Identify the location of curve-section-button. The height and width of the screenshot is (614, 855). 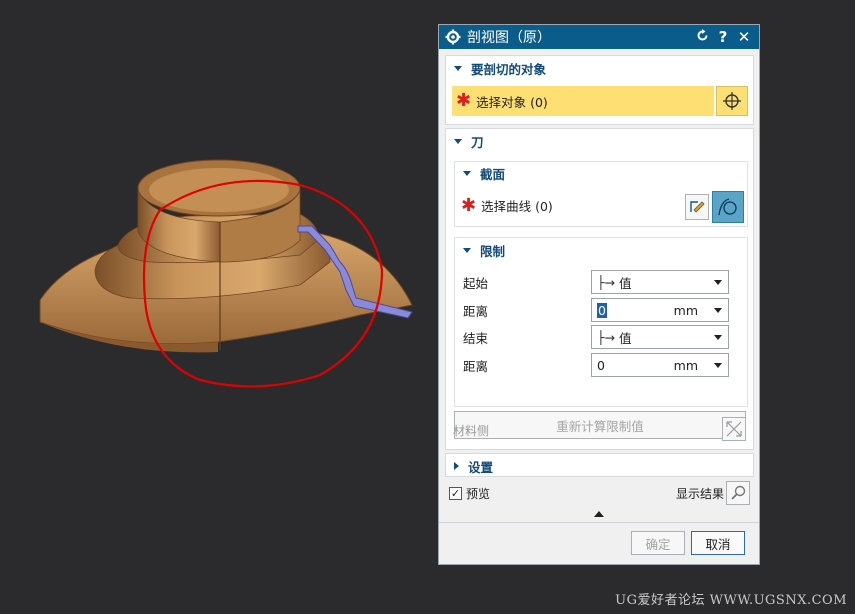
(728, 207).